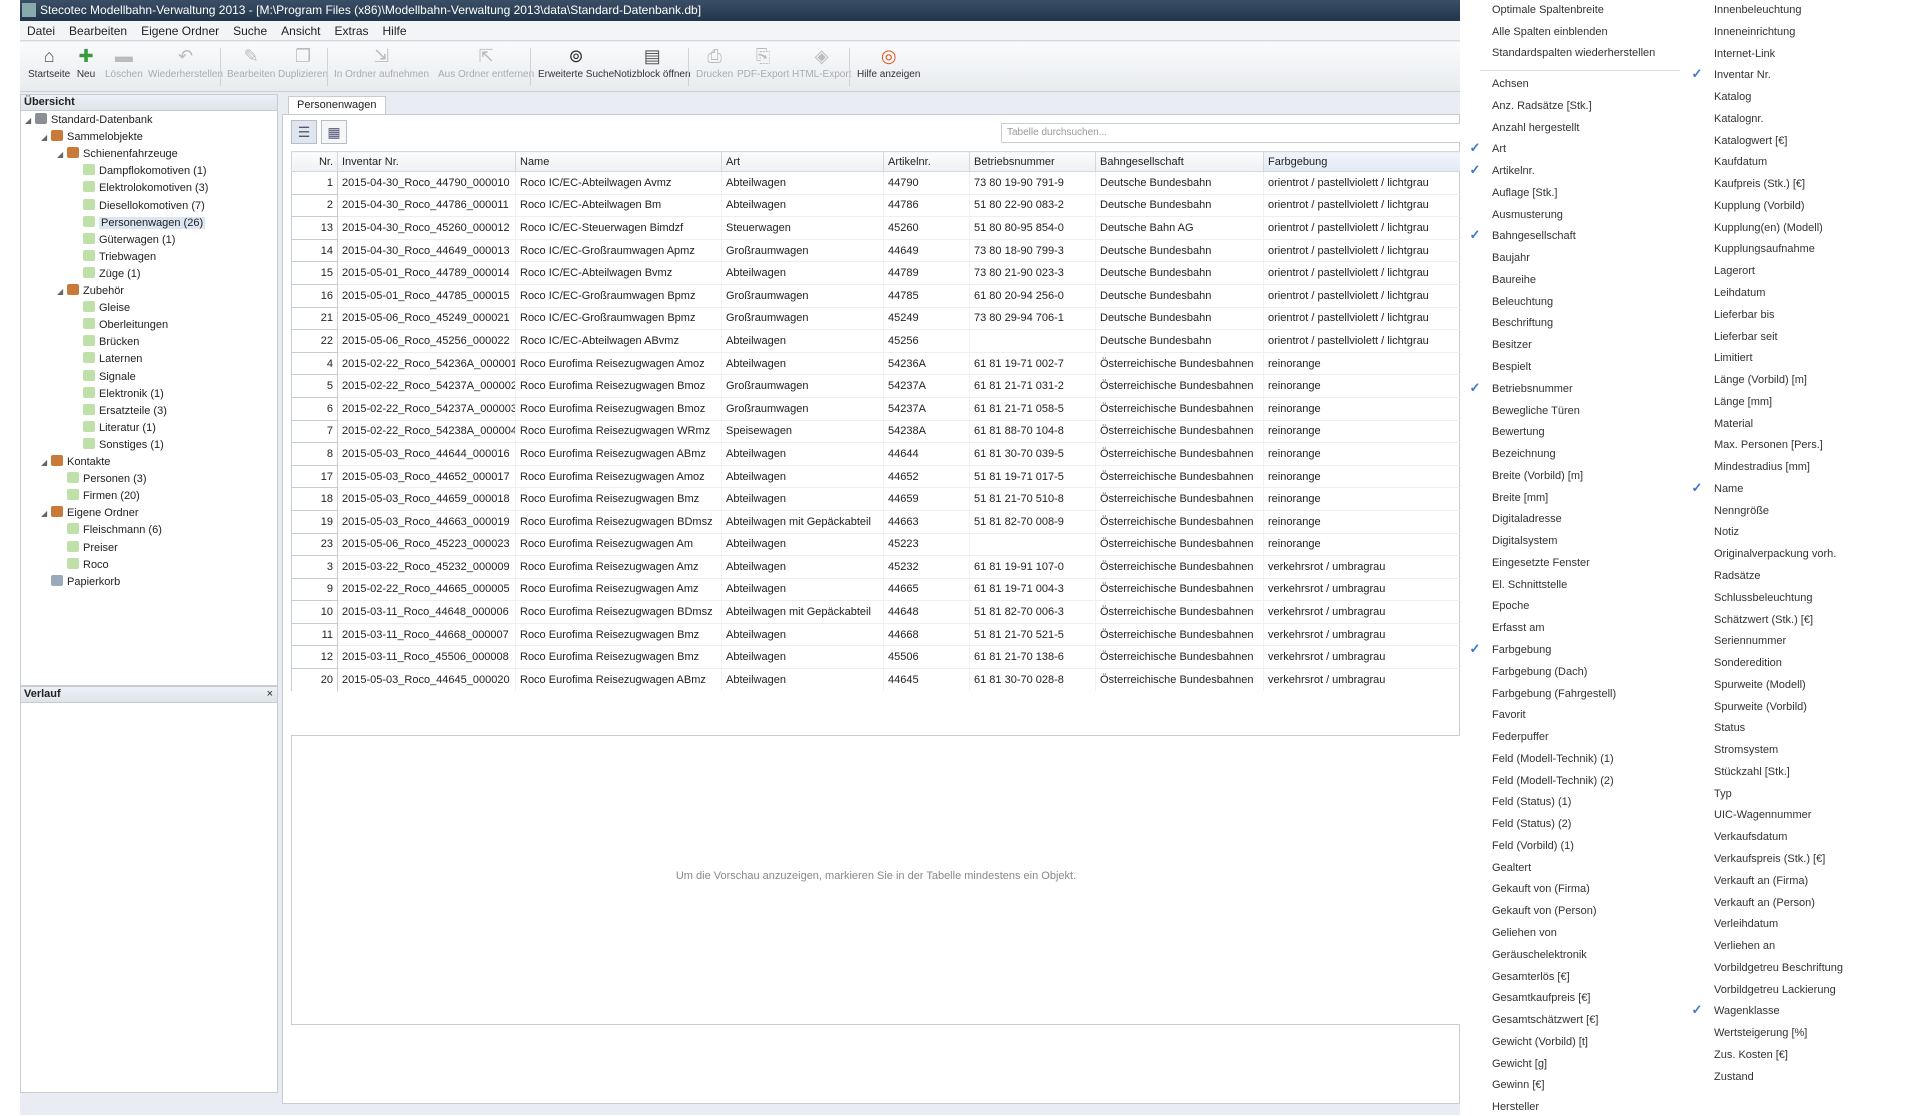  Describe the element at coordinates (1760, 685) in the screenshot. I see `column-toggle-spurweite-modell: Spurweite (Modell)` at that location.